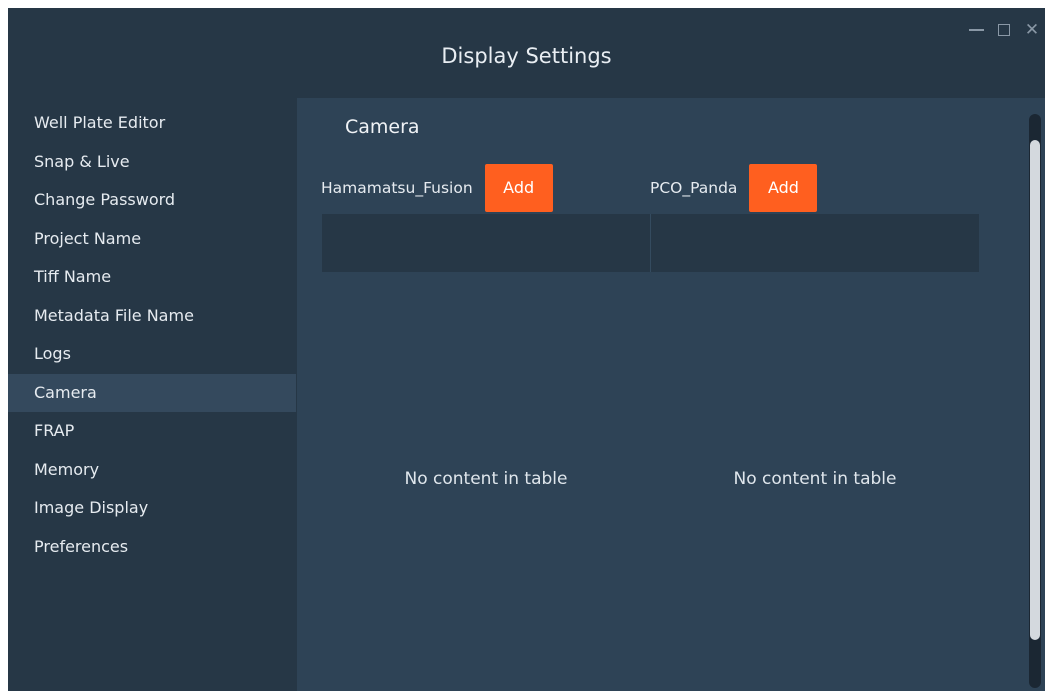 The width and height of the screenshot is (1045, 691). I want to click on sidebar-item-well-plate-editor: Well Plate Editor, so click(152, 123).